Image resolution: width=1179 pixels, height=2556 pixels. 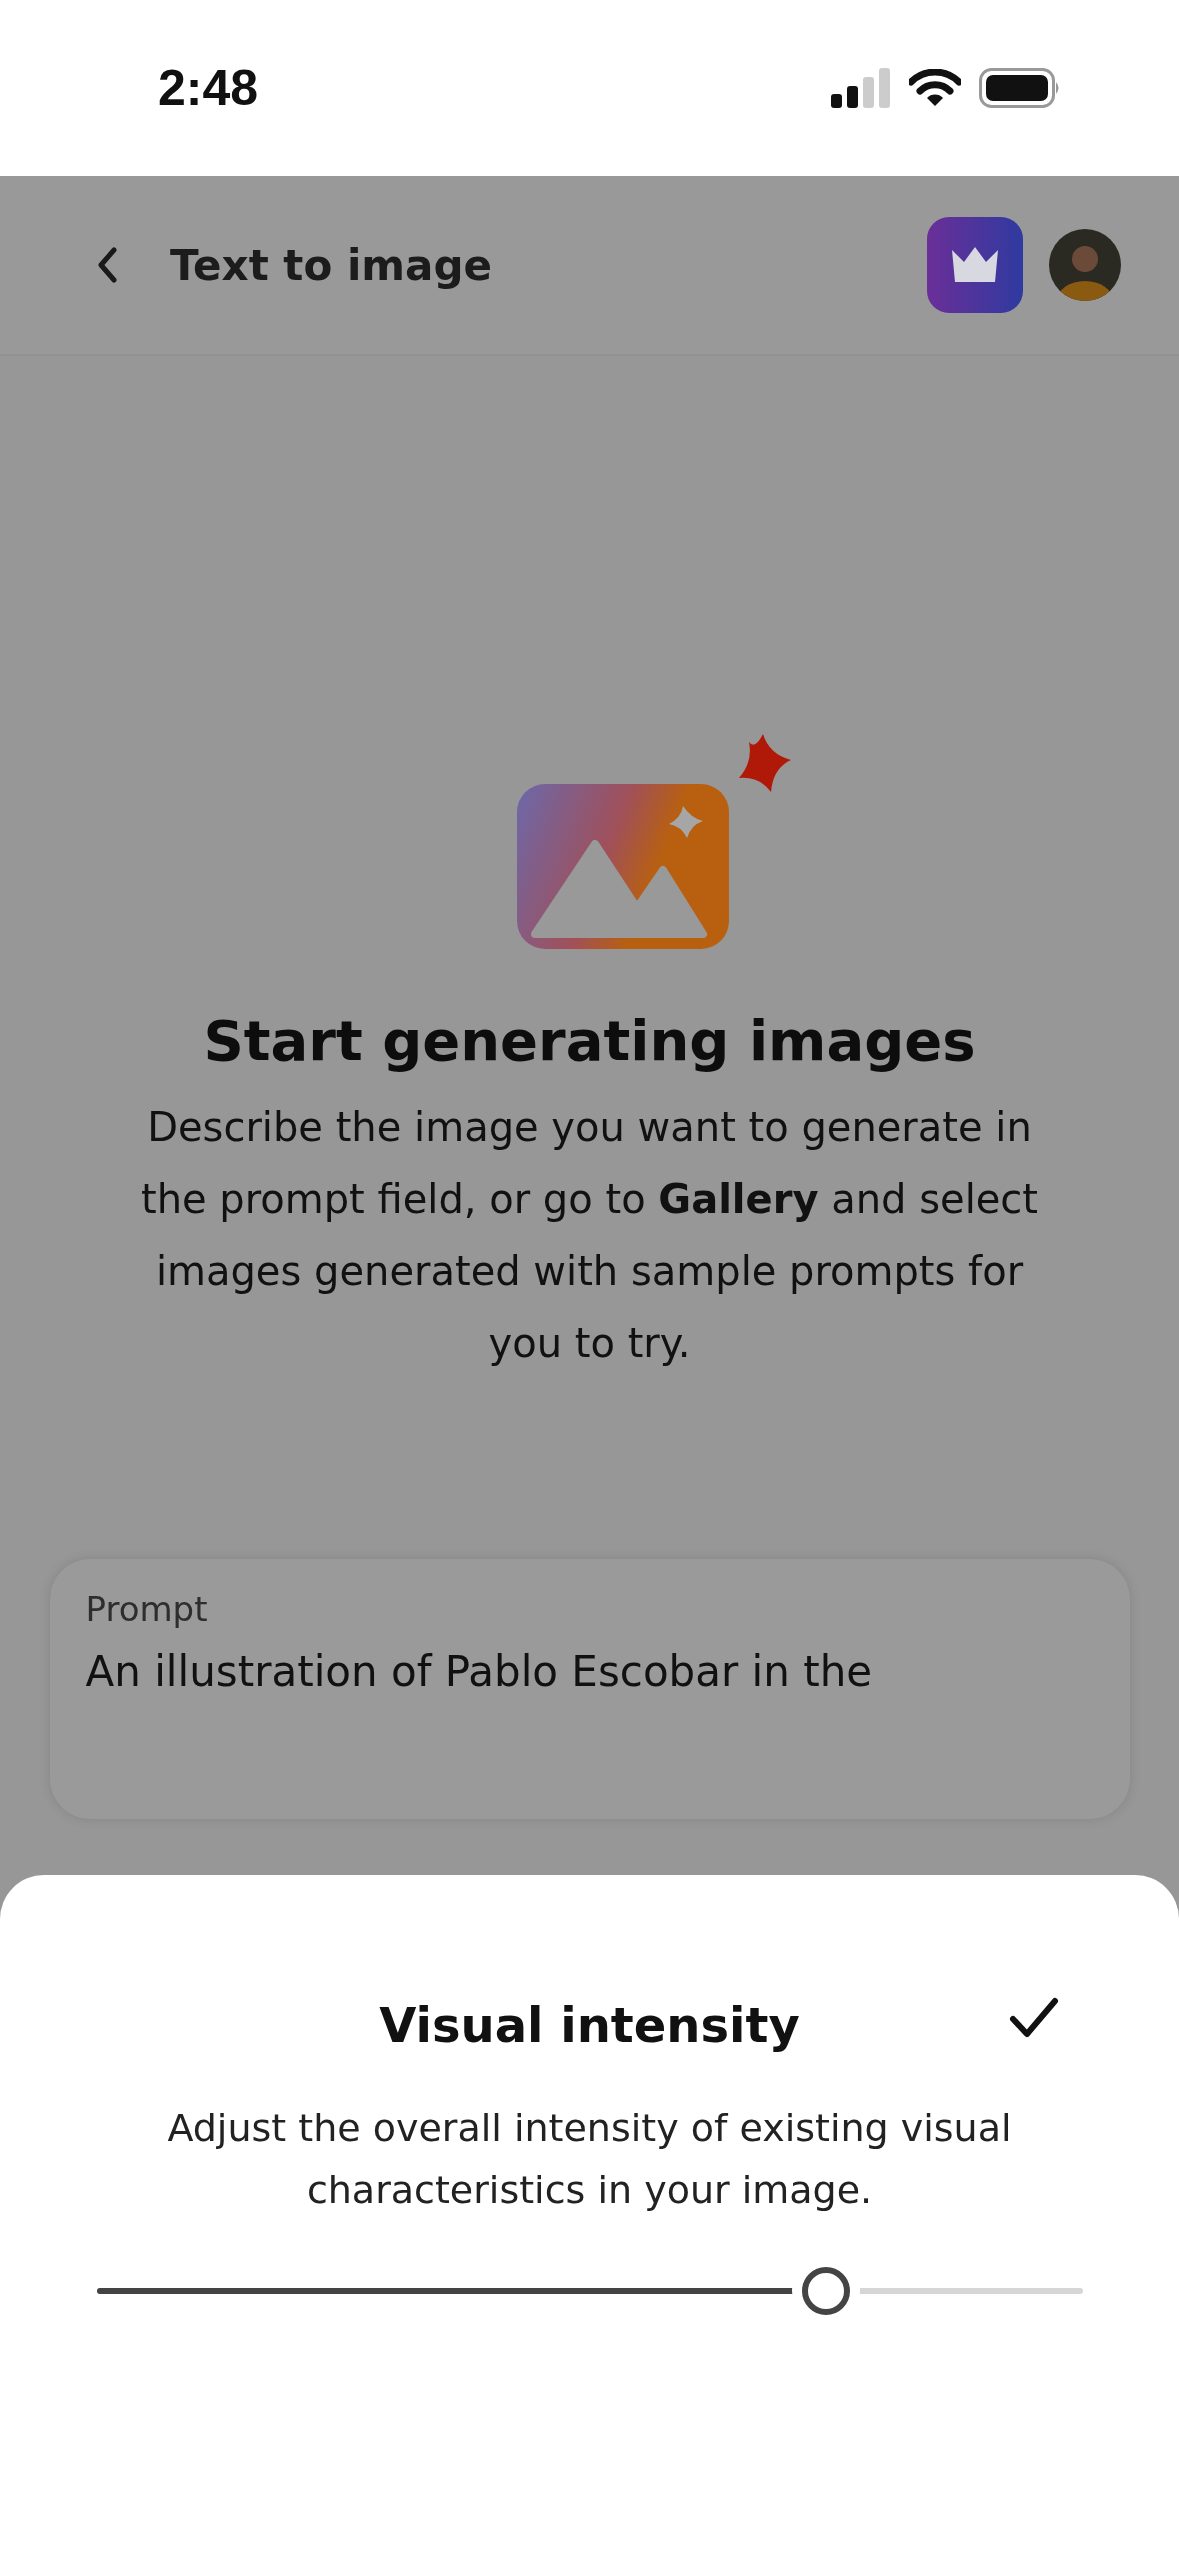 I want to click on sheet-description: Adjust the overall intensity of existing visual characteristics in your image., so click(x=589, y=2159).